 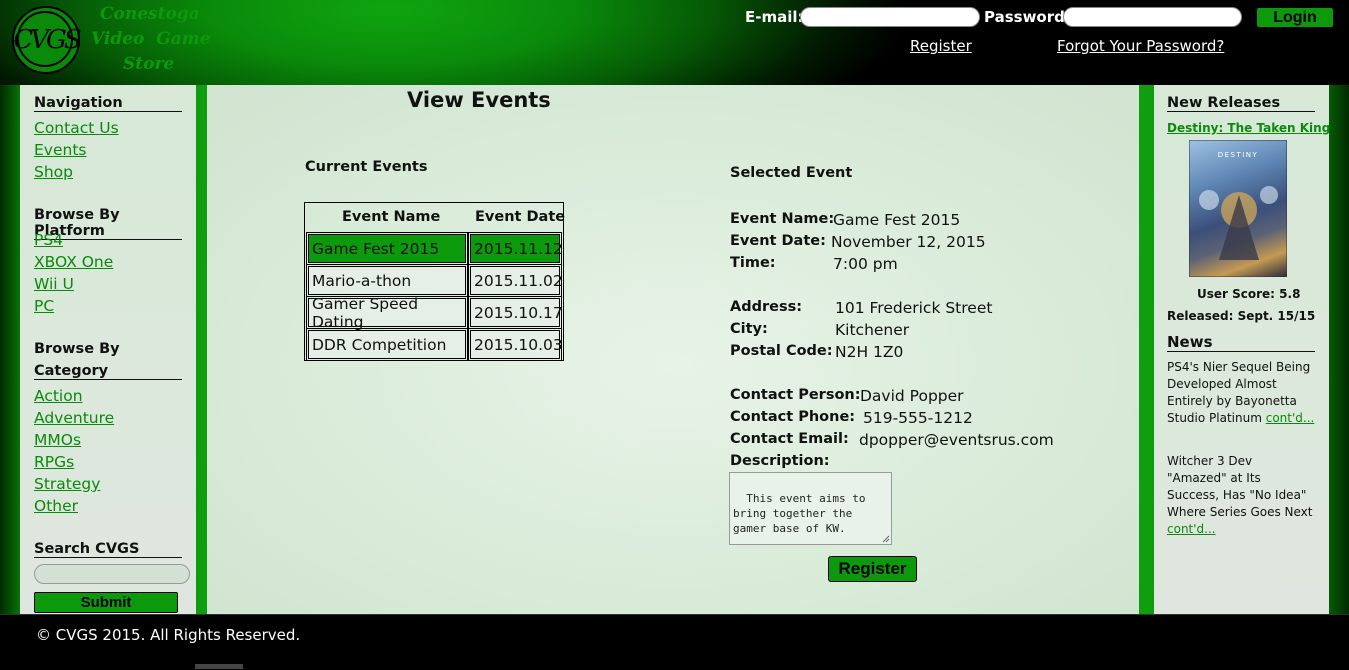 I want to click on logo-ring, so click(x=45, y=39).